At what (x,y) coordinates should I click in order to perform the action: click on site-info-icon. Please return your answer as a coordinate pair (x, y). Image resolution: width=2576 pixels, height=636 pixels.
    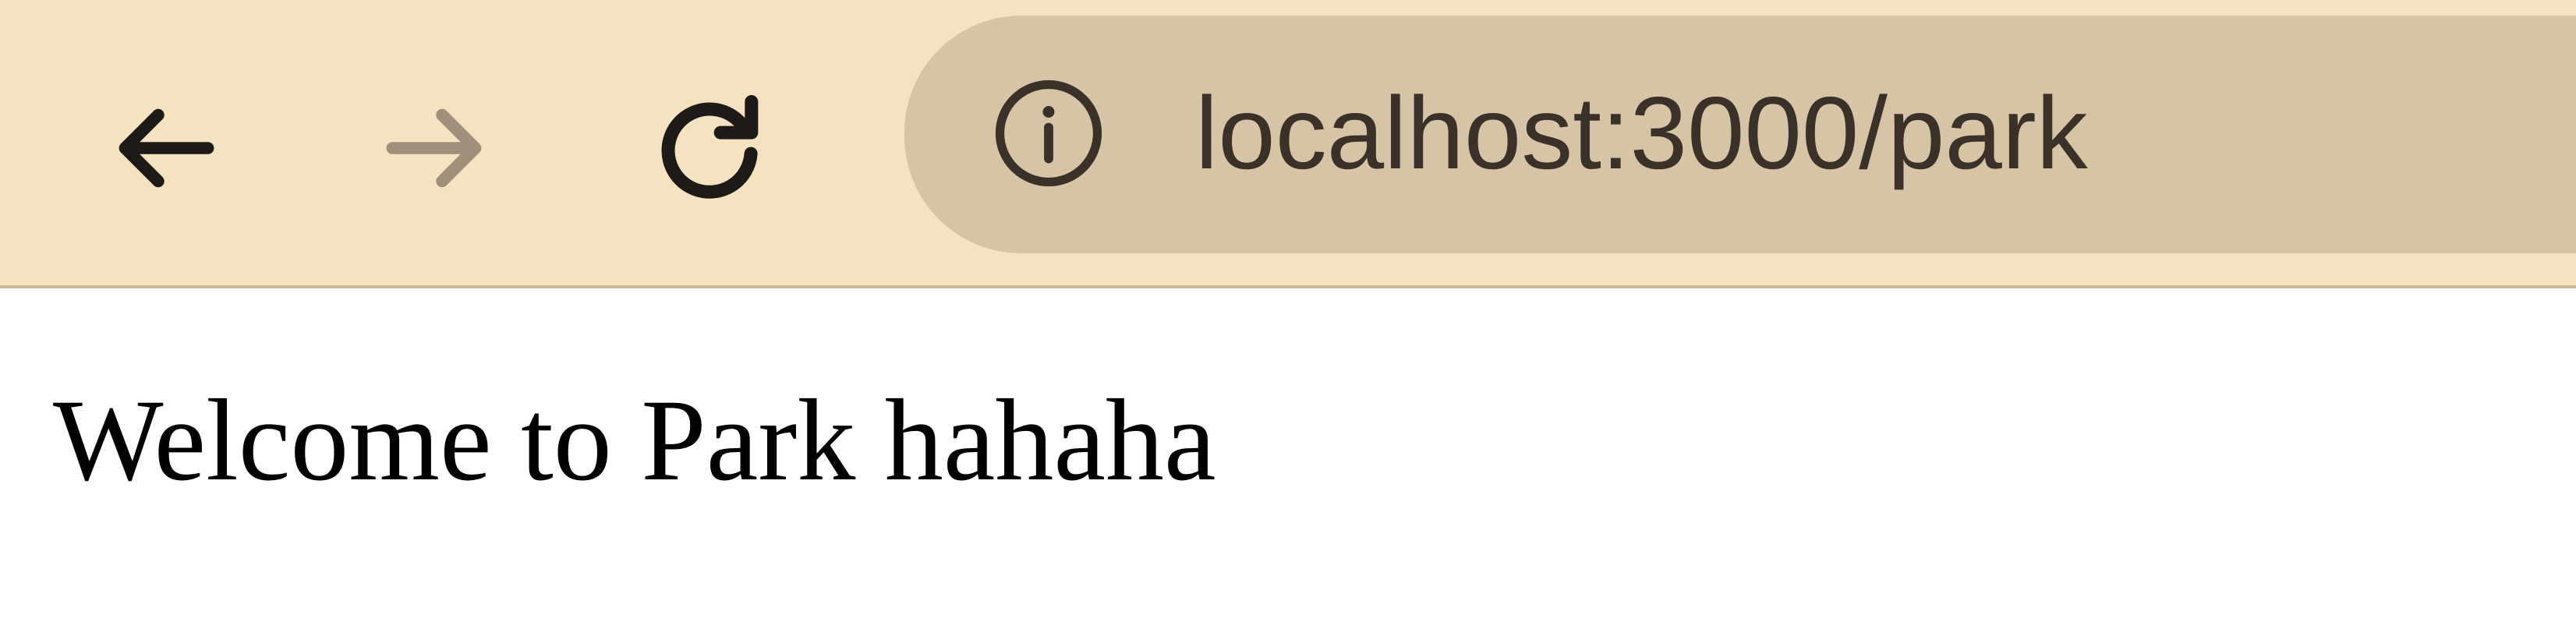
    Looking at the image, I should click on (1048, 133).